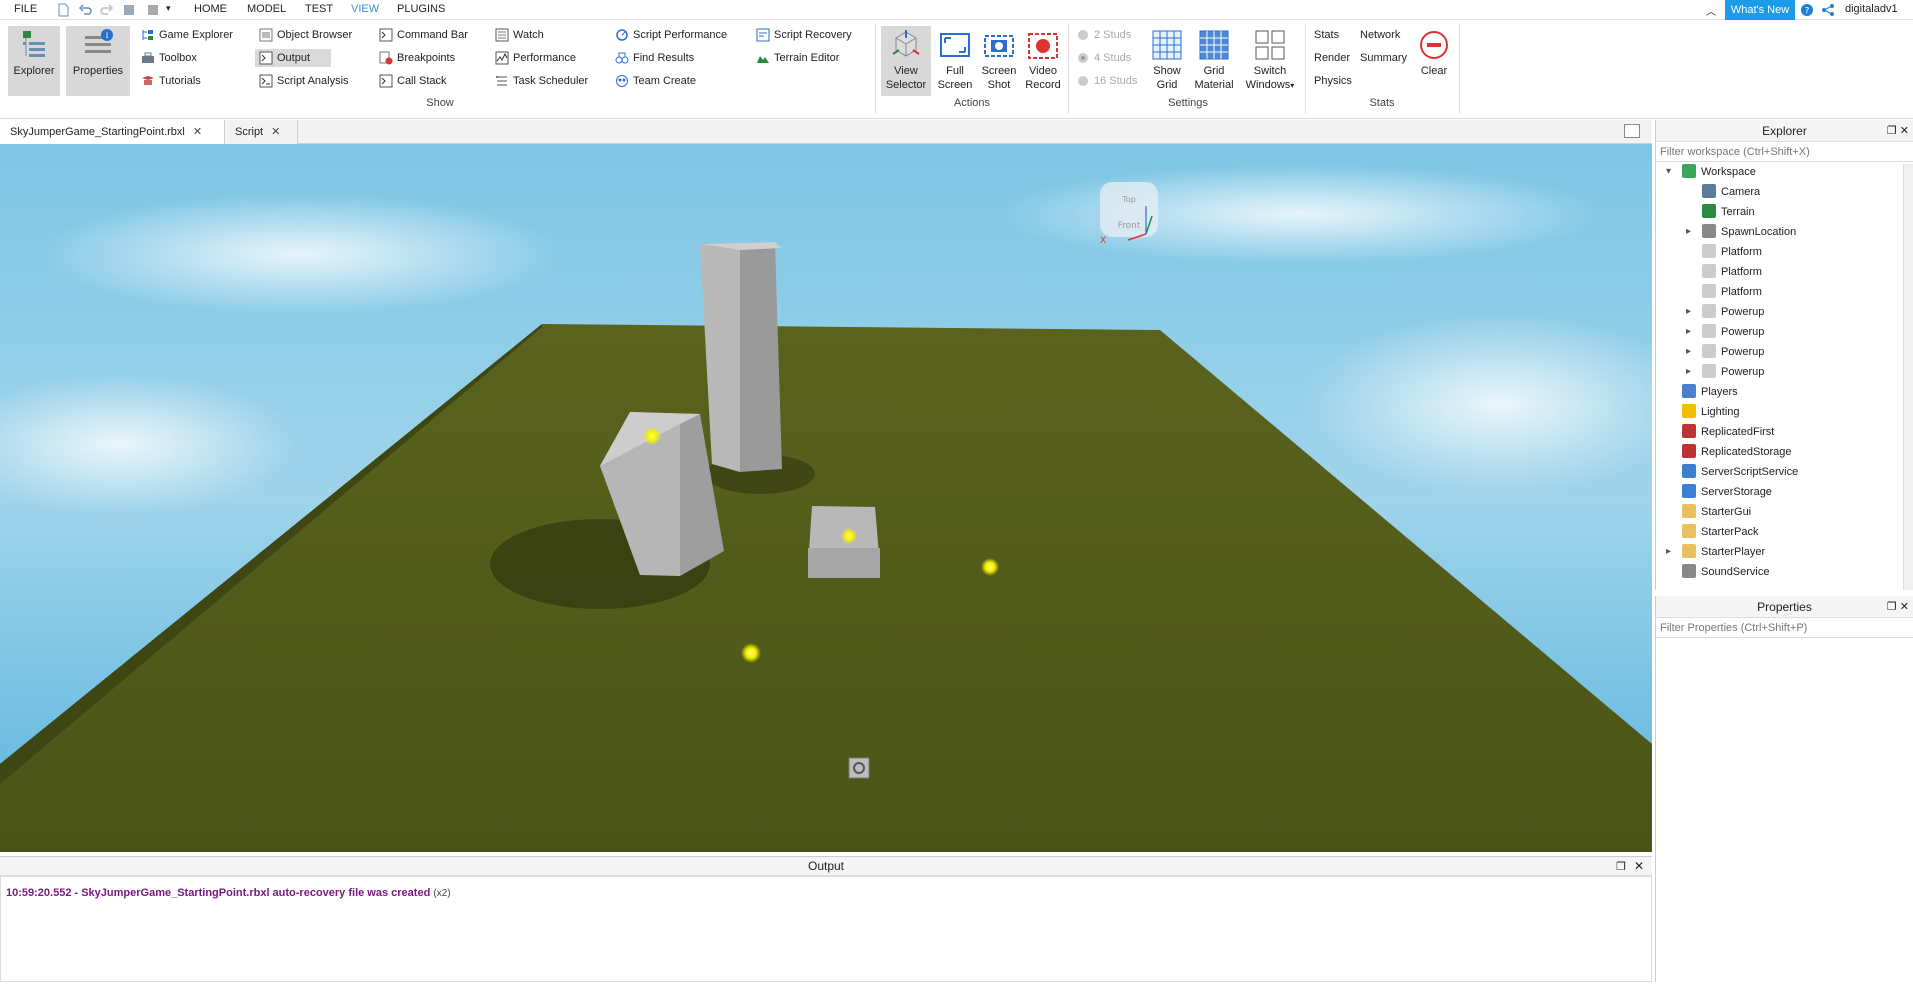 This screenshot has height=997, width=1913. I want to click on explorer-node: ▸ SpawnLocation, so click(1741, 232).